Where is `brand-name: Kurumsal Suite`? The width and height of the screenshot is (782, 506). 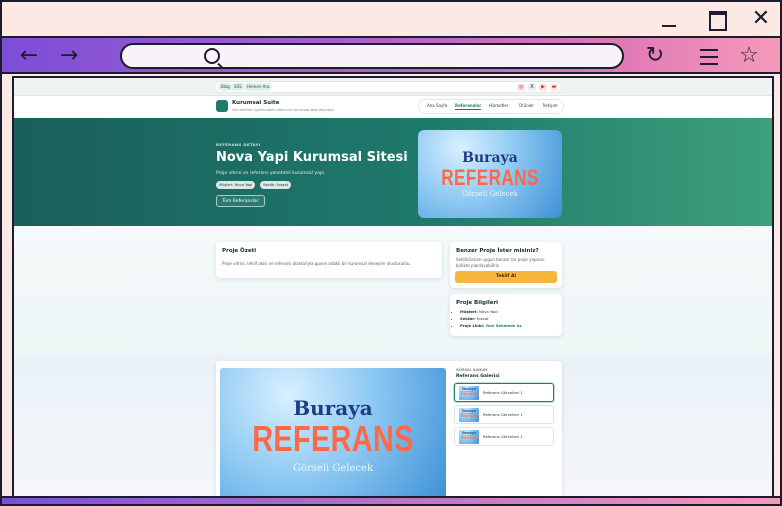 brand-name: Kurumsal Suite is located at coordinates (255, 103).